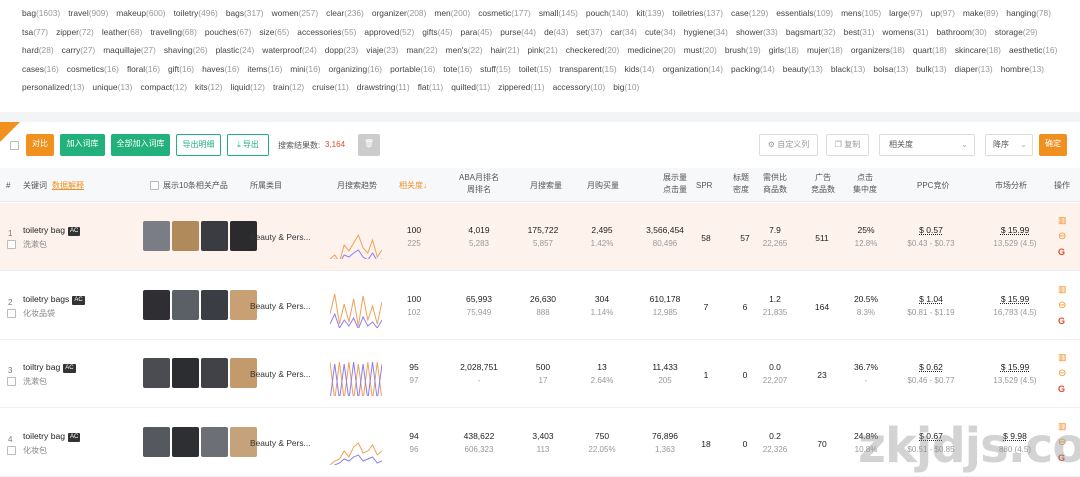  Describe the element at coordinates (980, 13) in the screenshot. I see `keyword-tag: make(89)` at that location.